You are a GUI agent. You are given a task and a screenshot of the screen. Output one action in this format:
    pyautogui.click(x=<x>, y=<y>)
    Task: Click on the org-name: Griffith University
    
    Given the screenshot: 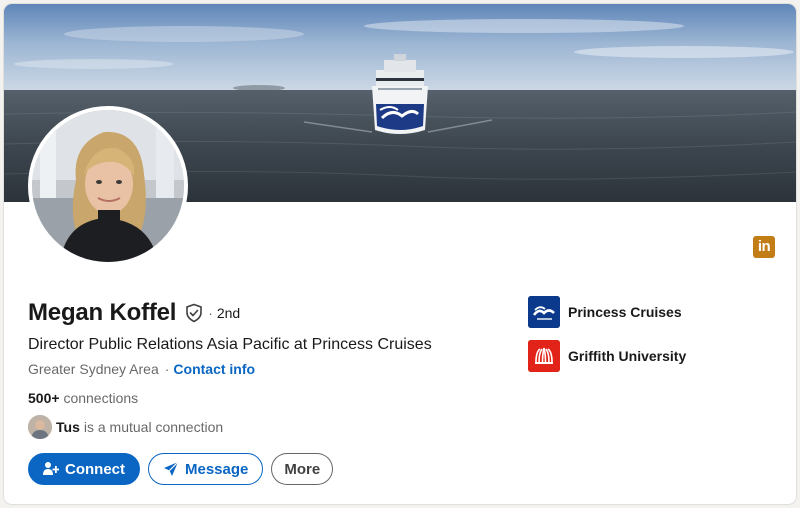 What is the action you would take?
    pyautogui.click(x=627, y=356)
    